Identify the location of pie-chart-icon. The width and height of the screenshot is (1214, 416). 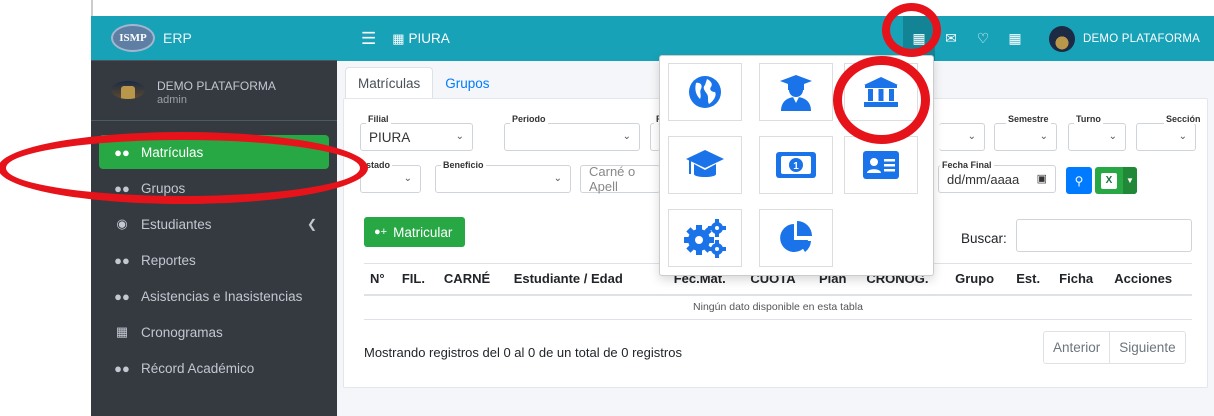
(796, 236).